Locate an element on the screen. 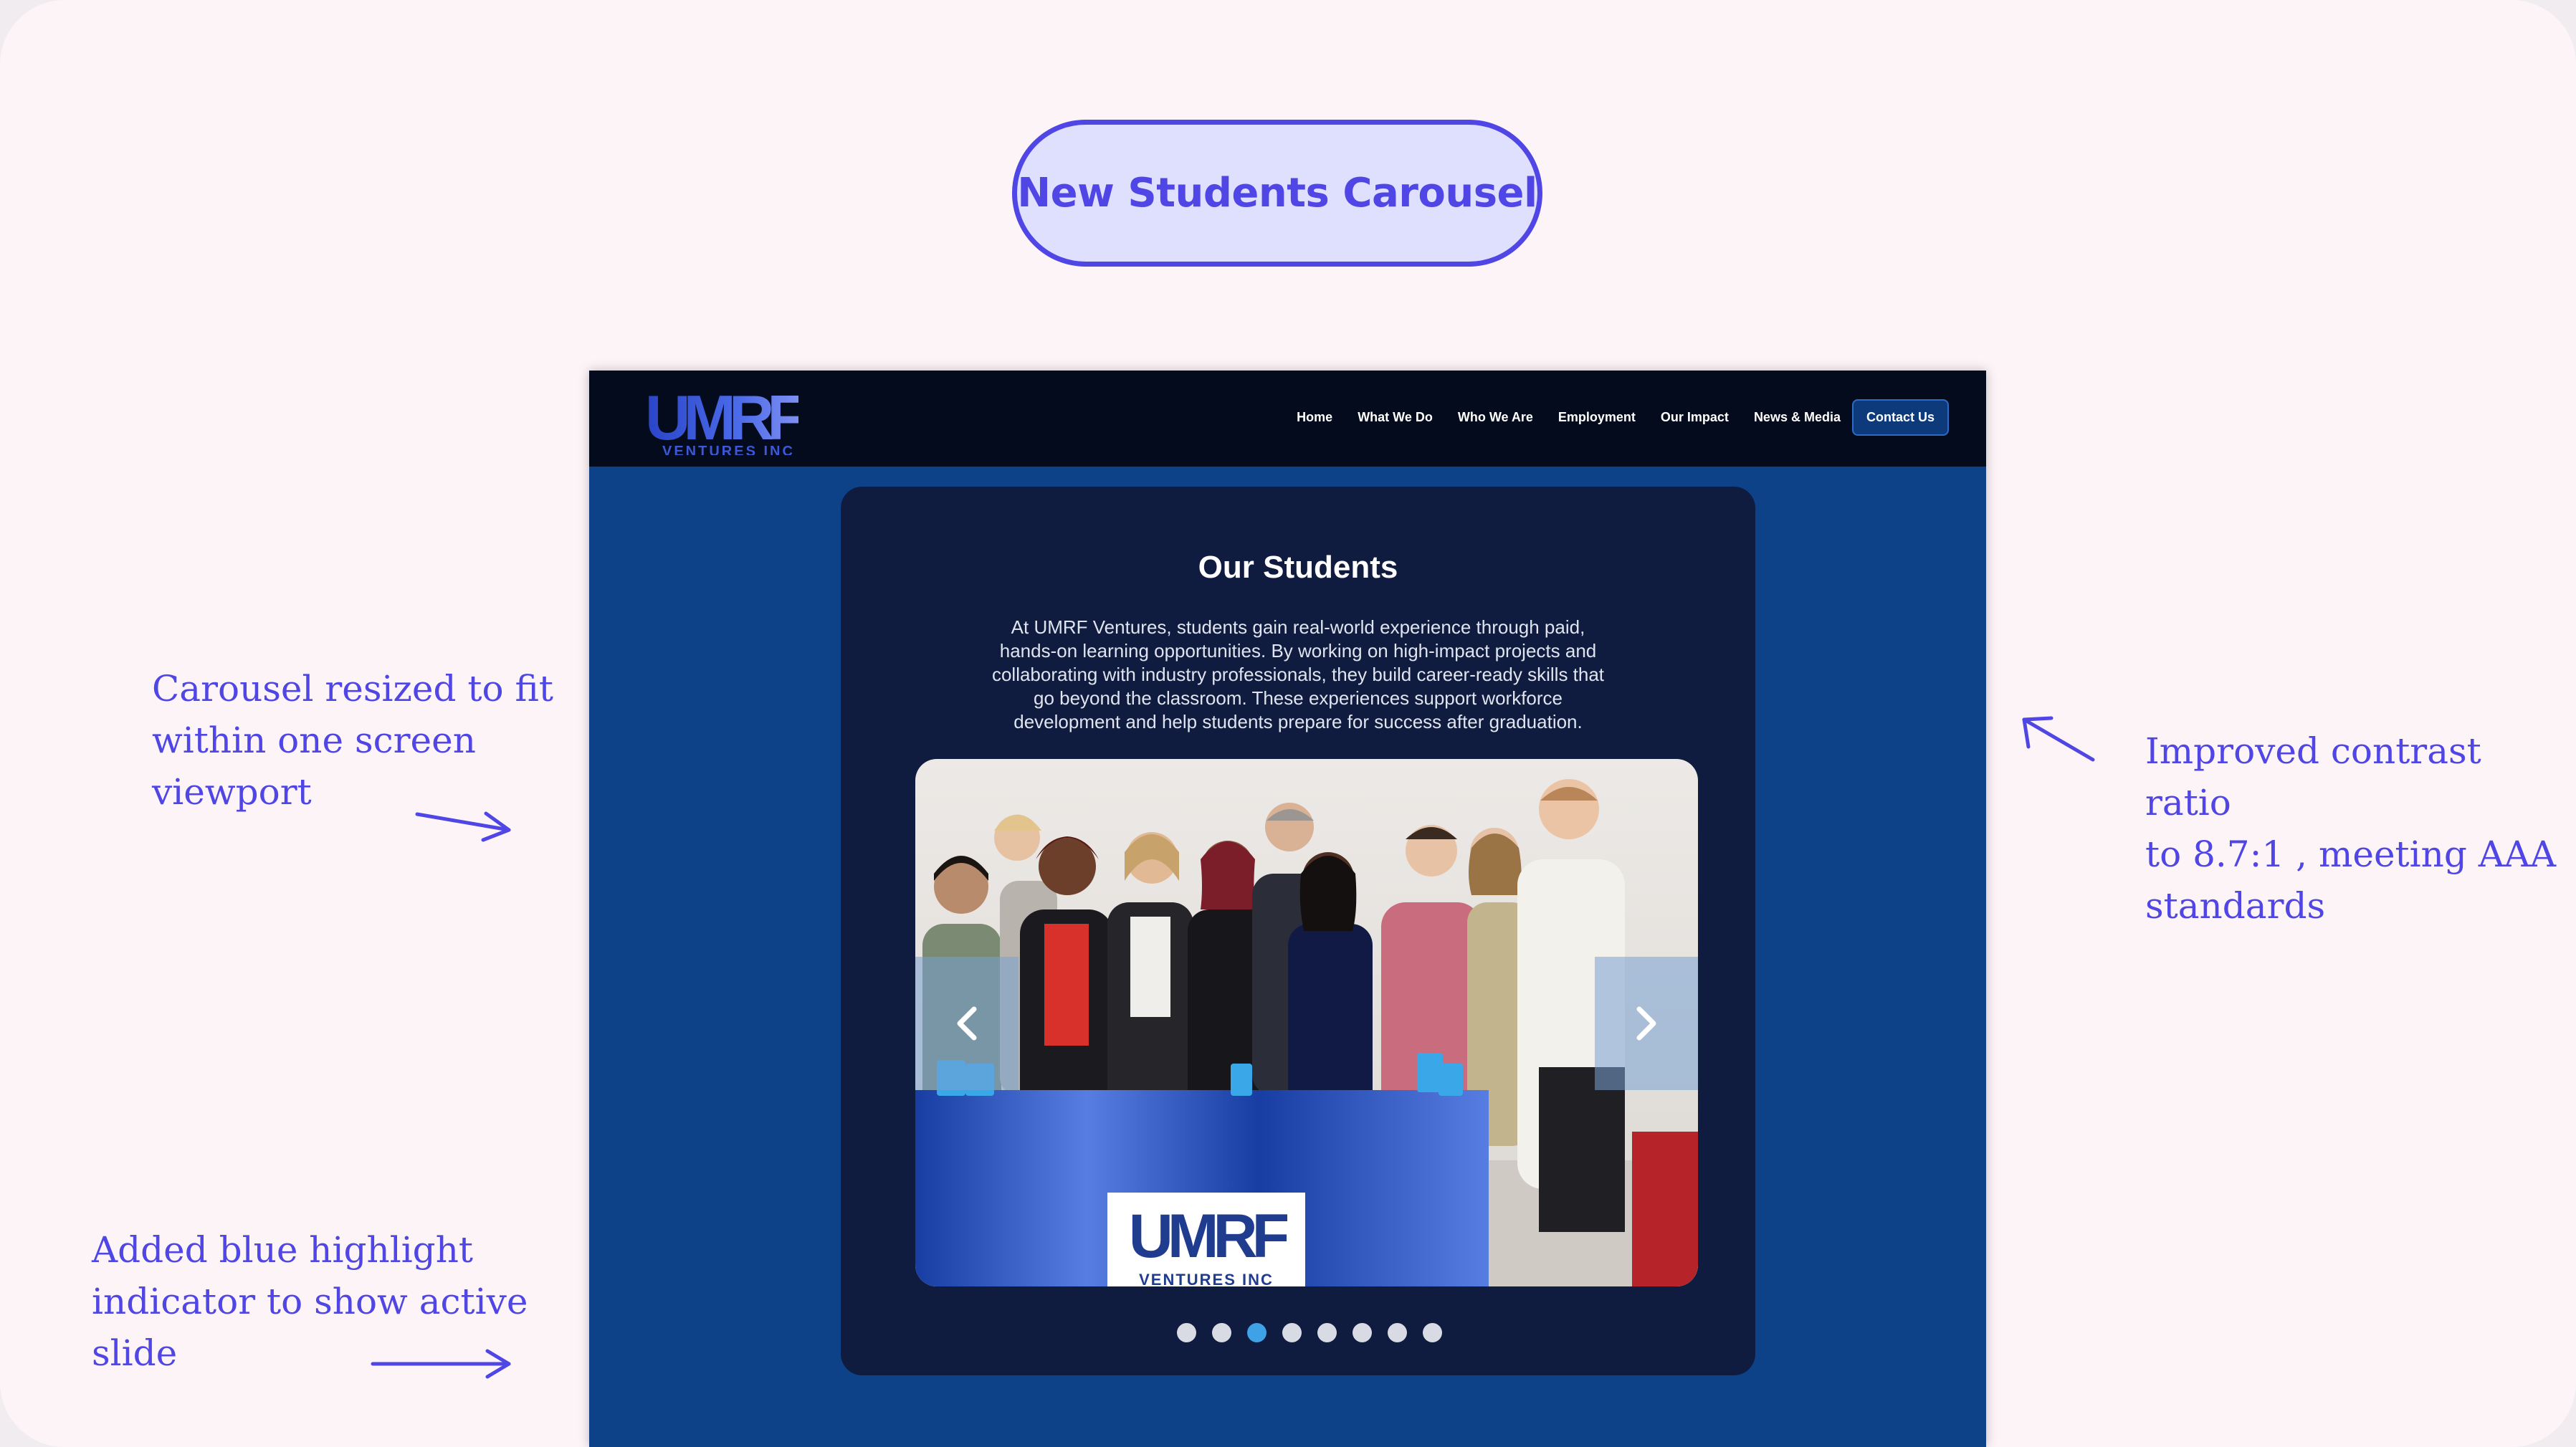 The image size is (2576, 1447). section-heading: New Students Carousel is located at coordinates (1277, 193).